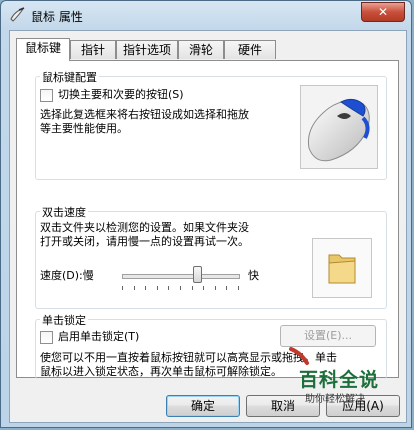 The width and height of the screenshot is (414, 430). What do you see at coordinates (43, 49) in the screenshot?
I see `tab-buttons: 鼠标键` at bounding box center [43, 49].